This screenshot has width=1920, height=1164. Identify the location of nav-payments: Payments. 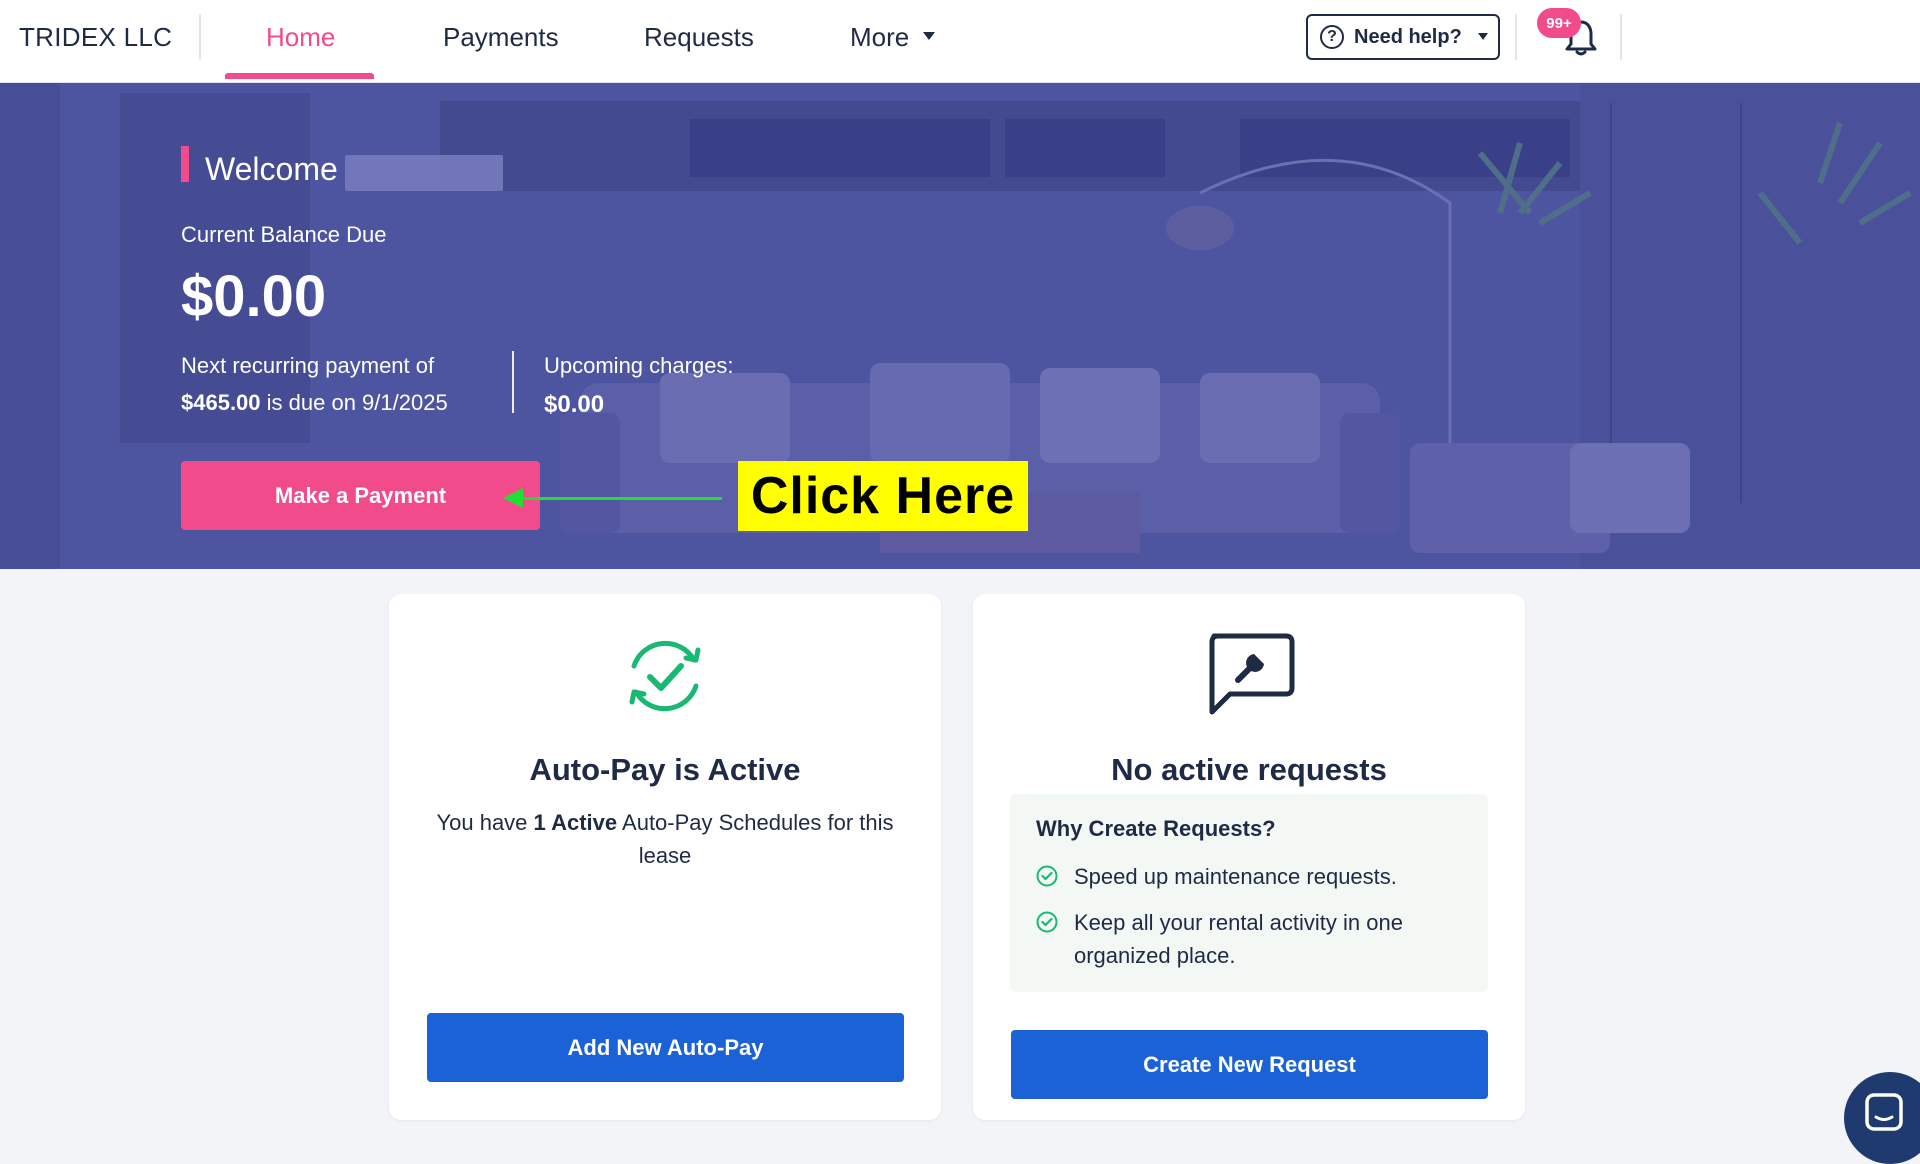
(501, 37).